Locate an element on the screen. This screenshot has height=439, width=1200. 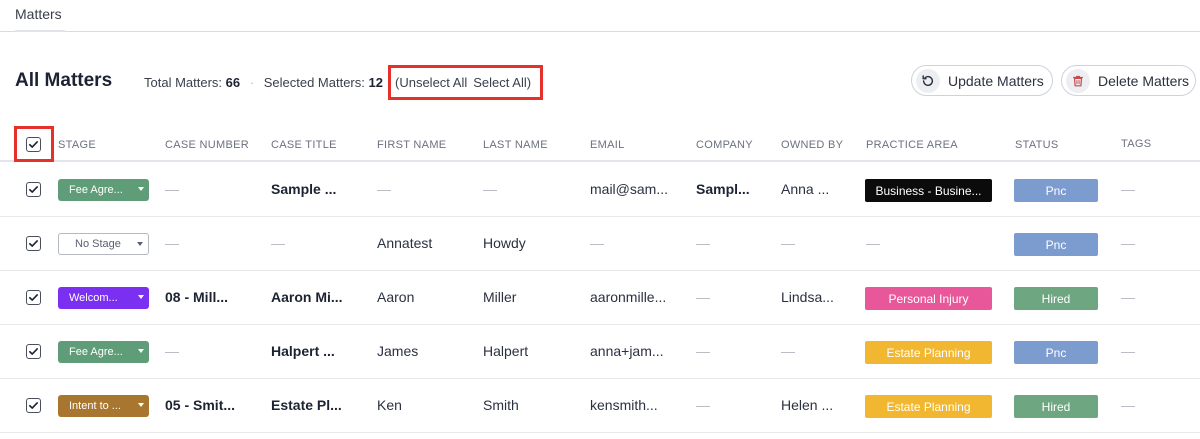
total-matters-label: Total Matters: is located at coordinates (183, 82).